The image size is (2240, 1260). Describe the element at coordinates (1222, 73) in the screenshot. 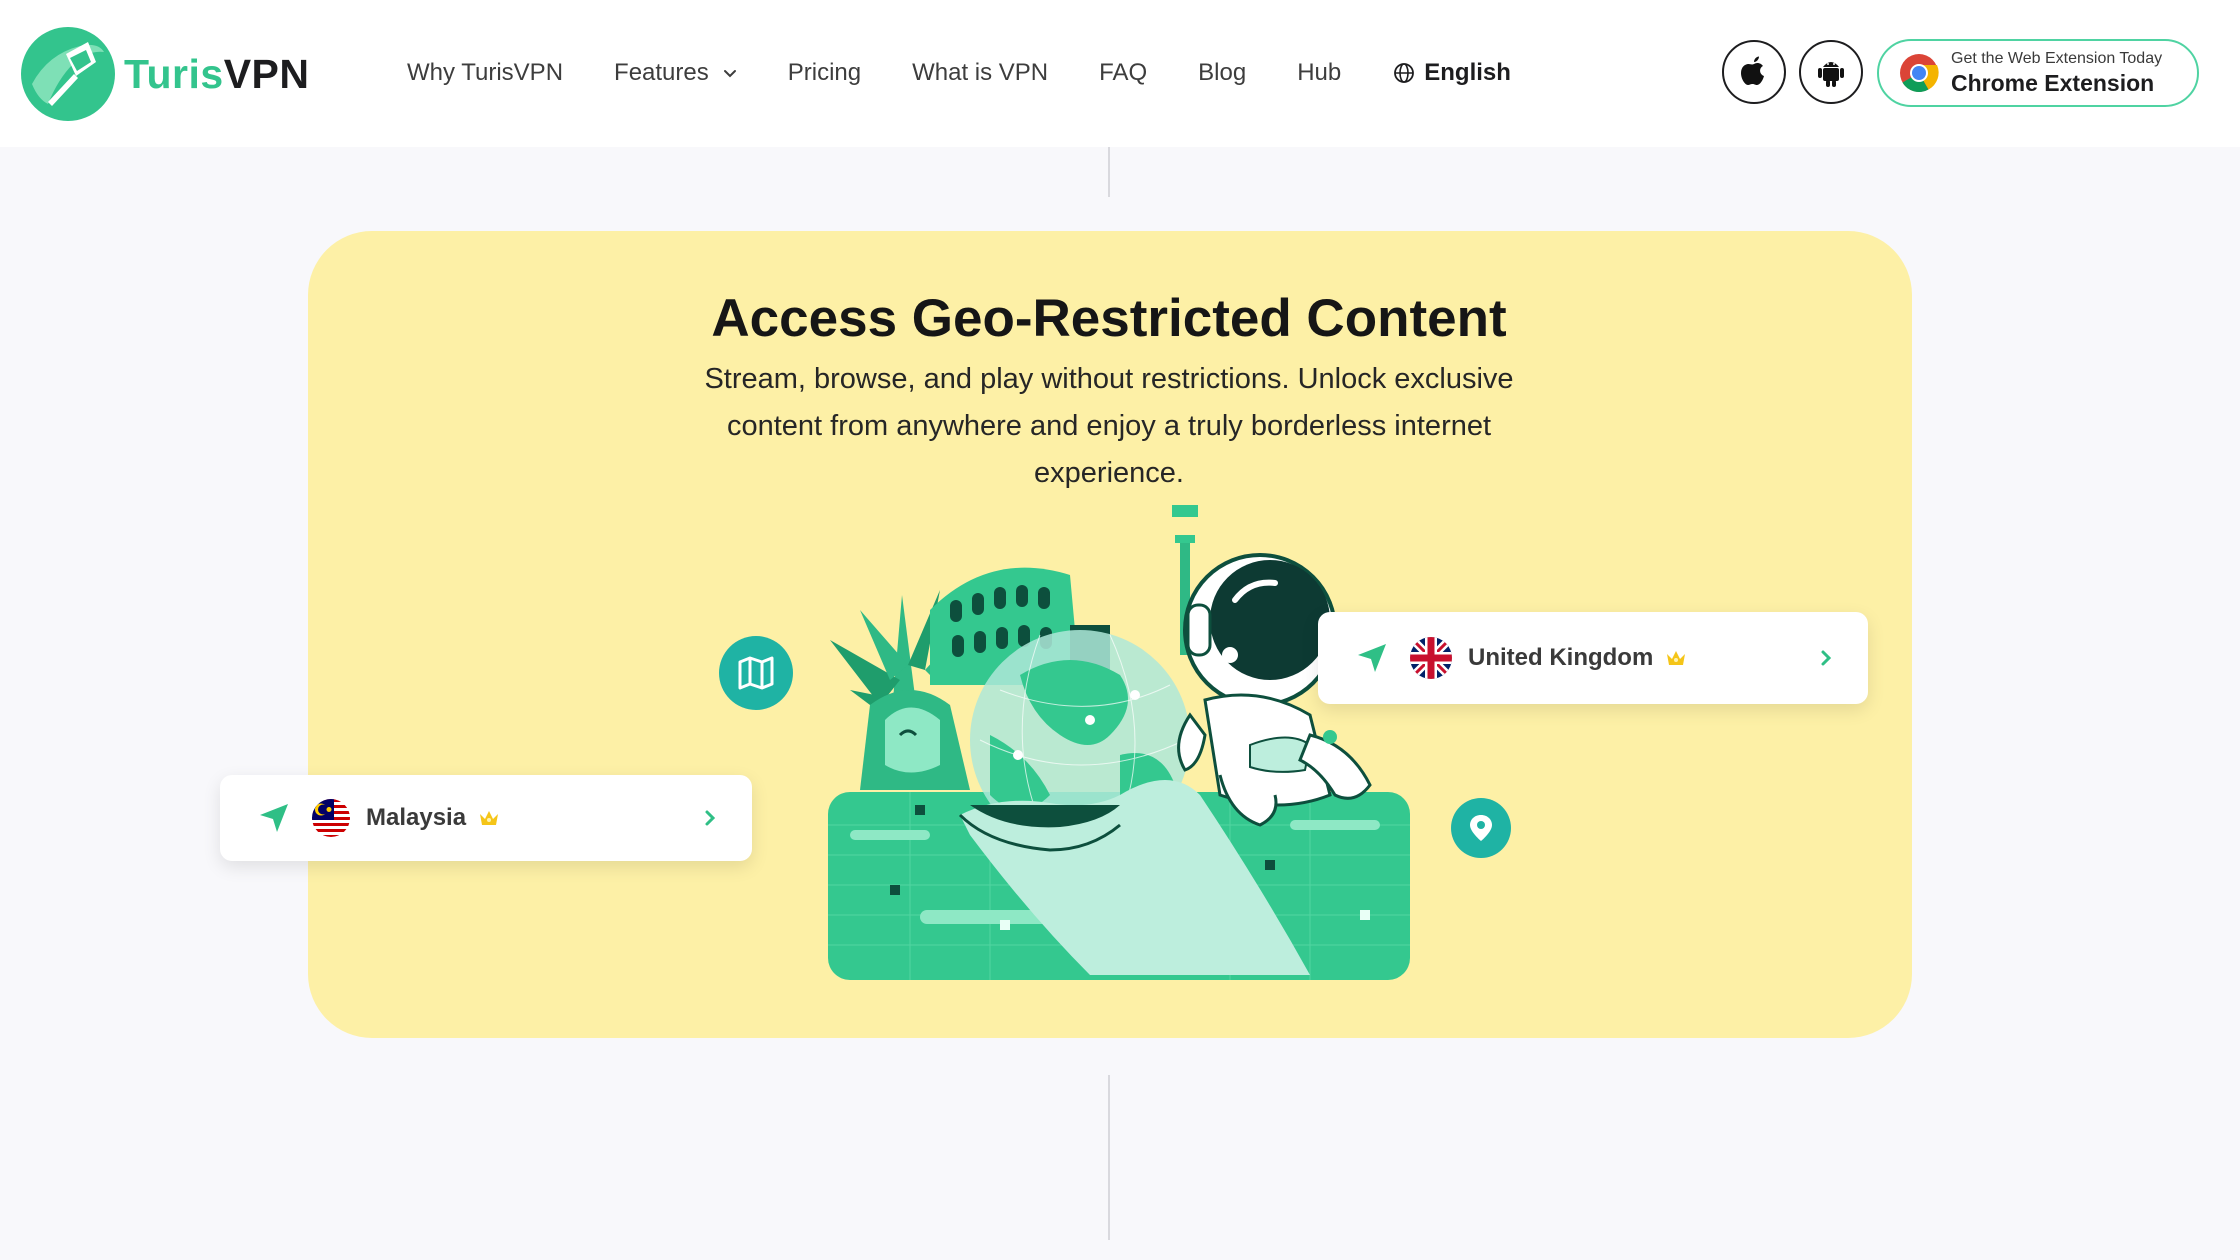

I see `nav-blog: Blog` at that location.